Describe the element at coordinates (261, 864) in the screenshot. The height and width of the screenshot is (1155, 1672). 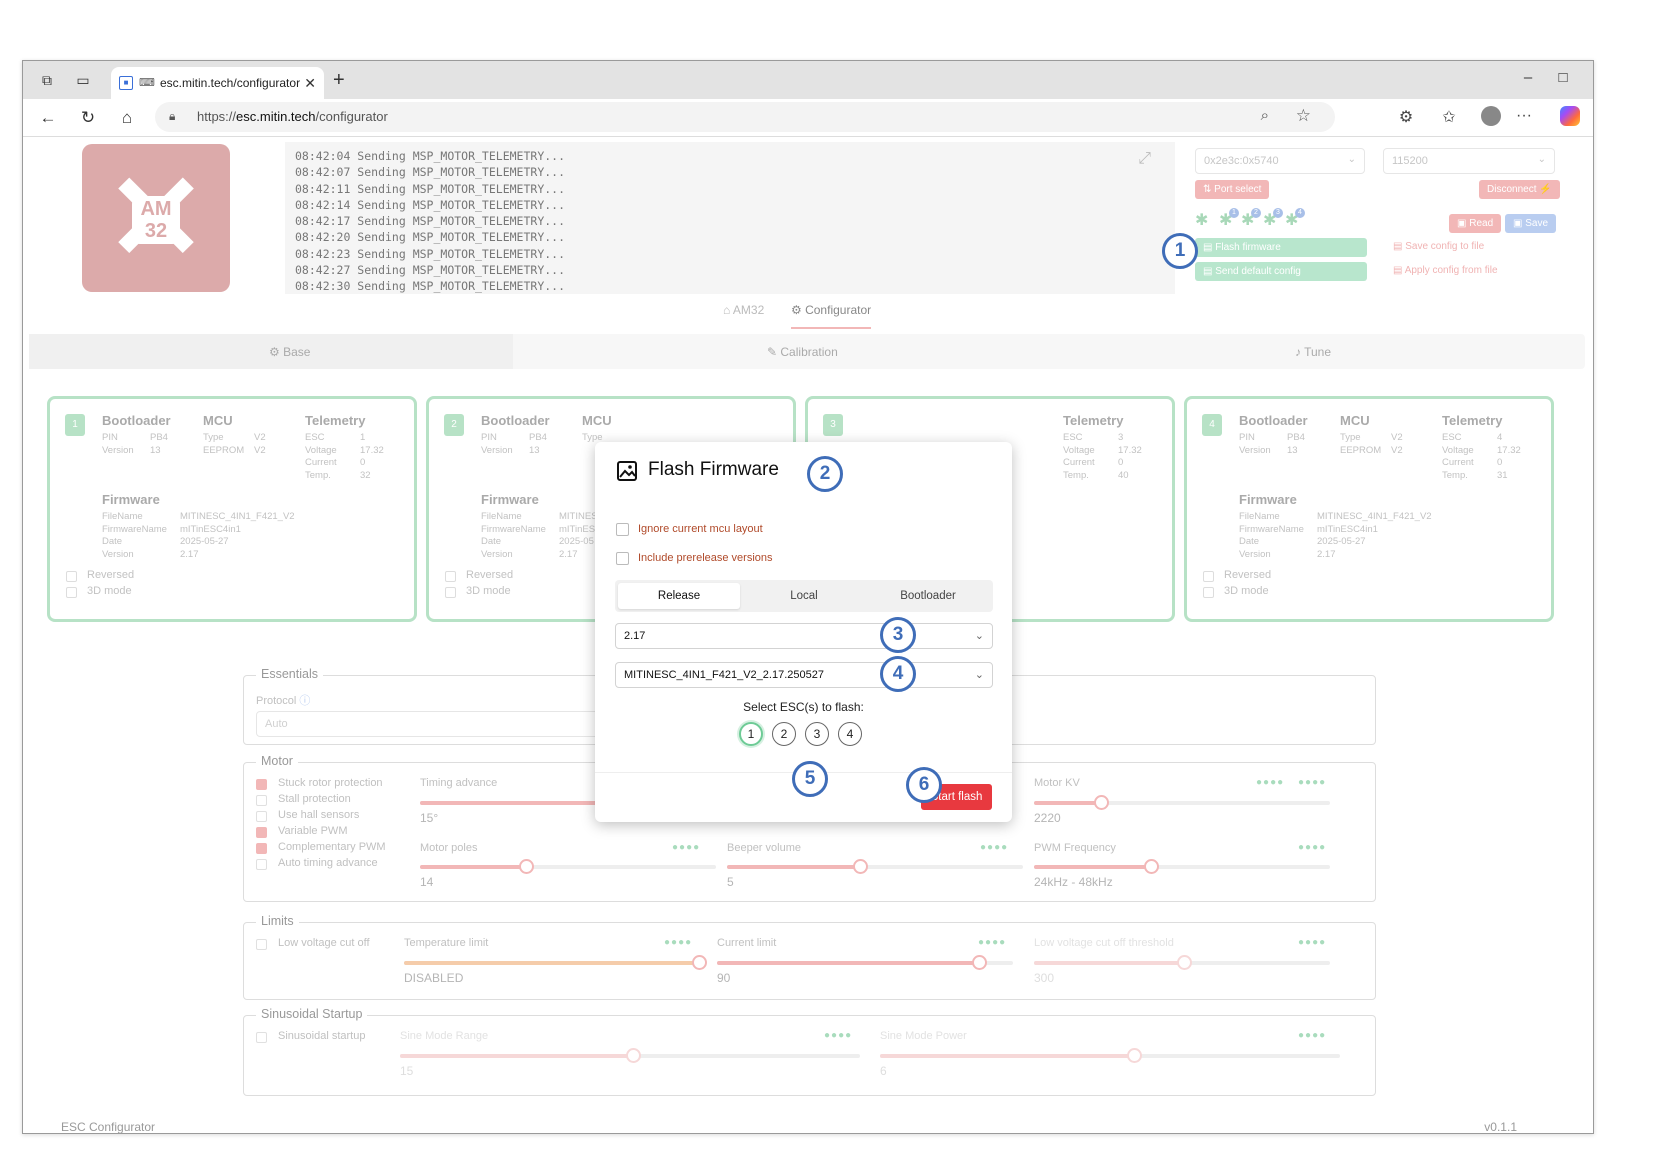
I see `auto-timing-checkbox` at that location.